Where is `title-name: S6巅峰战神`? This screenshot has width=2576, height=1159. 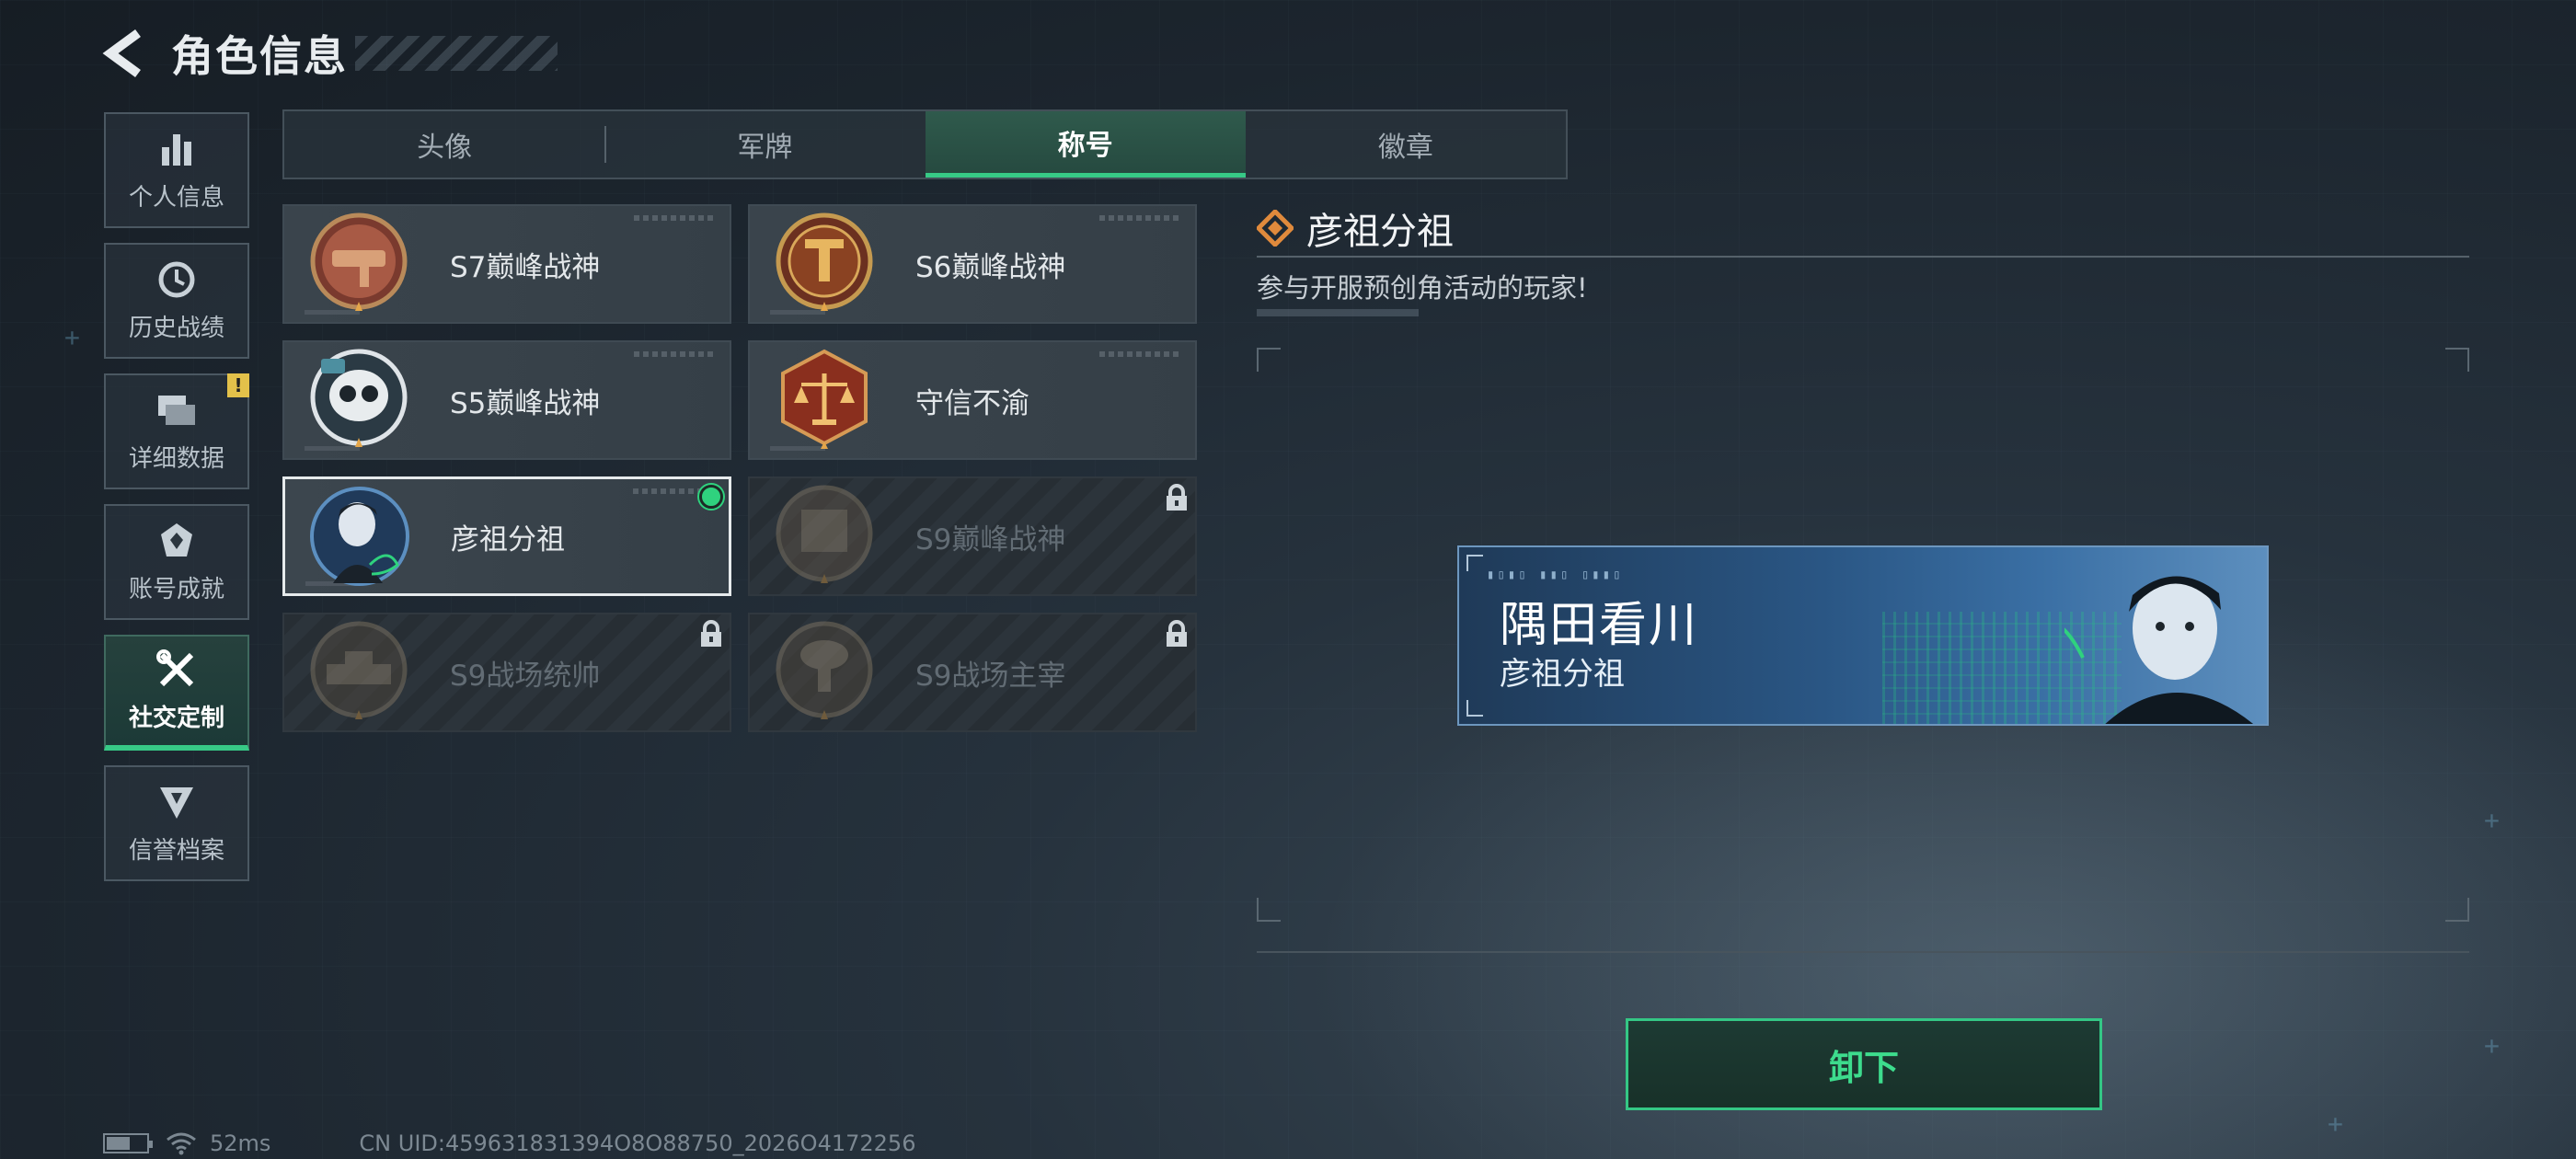
title-name: S6巅峰战神 is located at coordinates (991, 267).